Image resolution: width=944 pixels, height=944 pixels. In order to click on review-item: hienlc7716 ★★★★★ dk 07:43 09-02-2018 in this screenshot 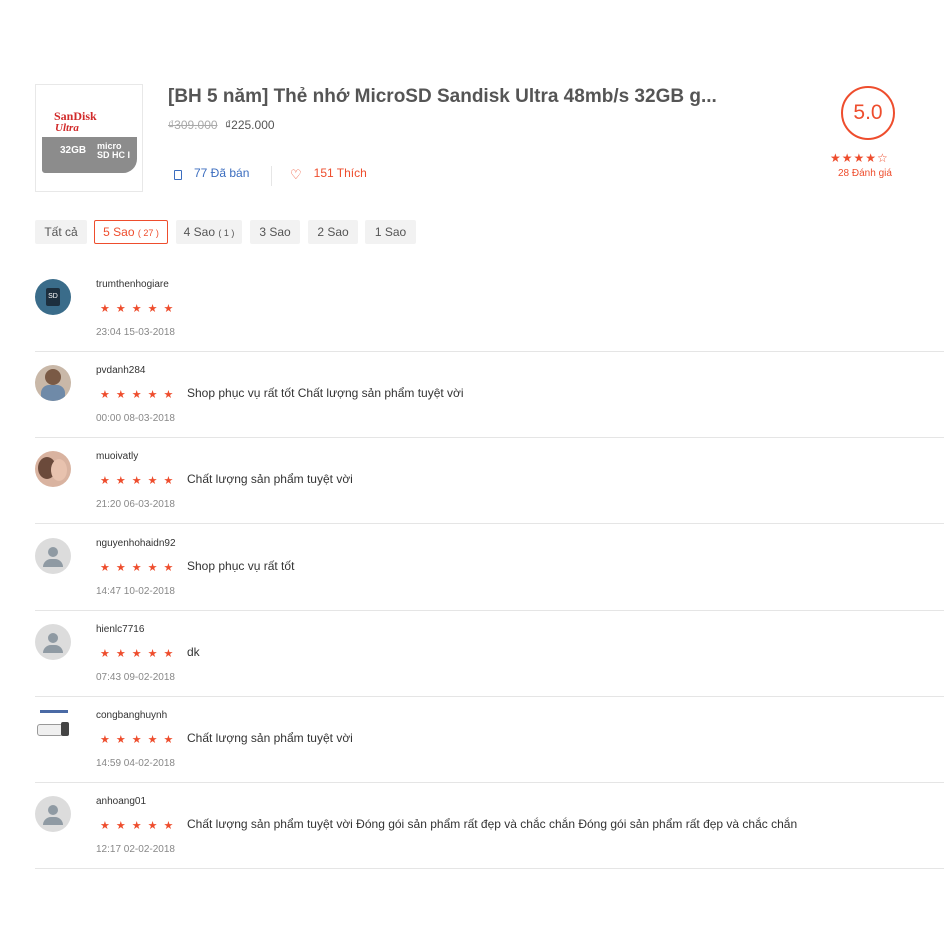, I will do `click(489, 653)`.